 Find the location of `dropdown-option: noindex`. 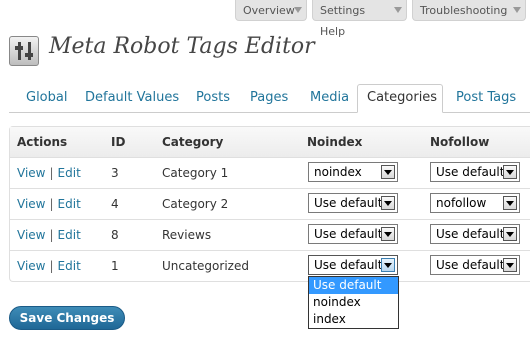

dropdown-option: noindex is located at coordinates (353, 302).